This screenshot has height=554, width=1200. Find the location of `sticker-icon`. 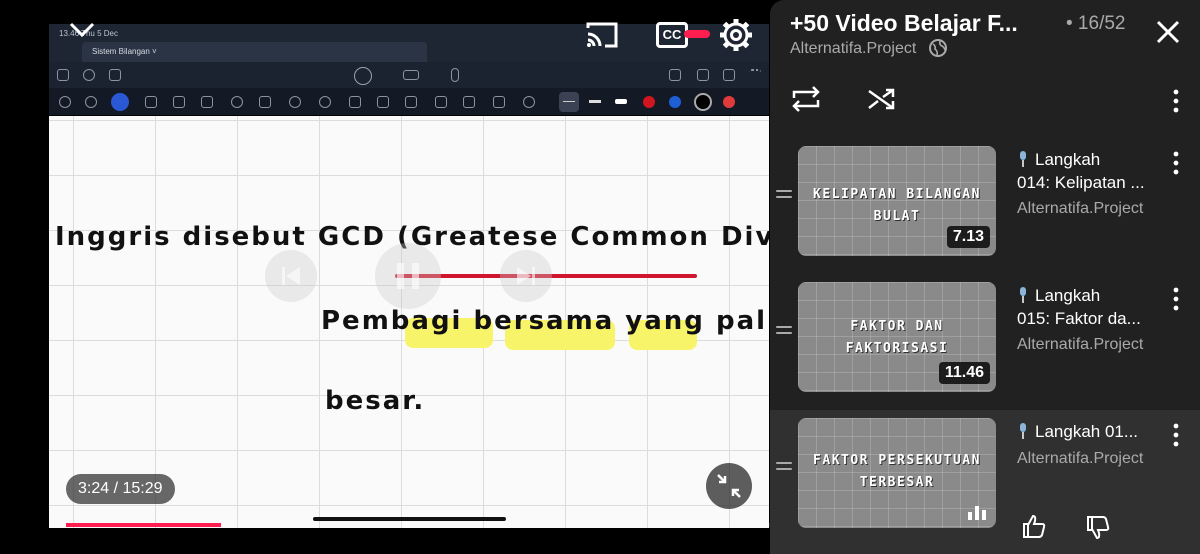

sticker-icon is located at coordinates (441, 102).